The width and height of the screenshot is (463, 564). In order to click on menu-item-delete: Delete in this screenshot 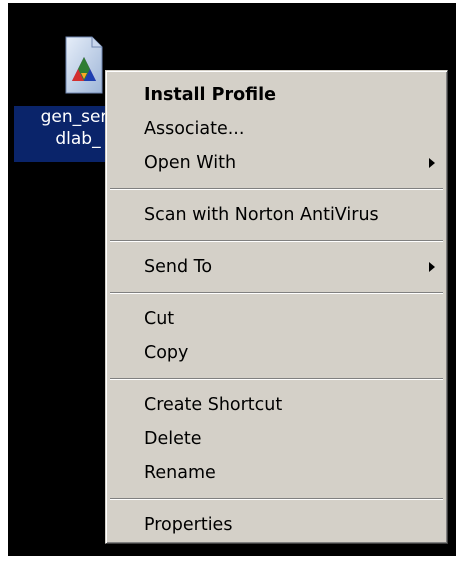, I will do `click(276, 439)`.